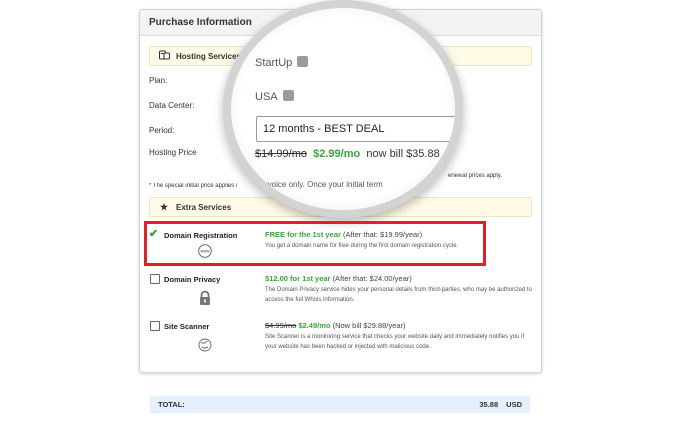  I want to click on domain-registration-highlight, so click(315, 243).